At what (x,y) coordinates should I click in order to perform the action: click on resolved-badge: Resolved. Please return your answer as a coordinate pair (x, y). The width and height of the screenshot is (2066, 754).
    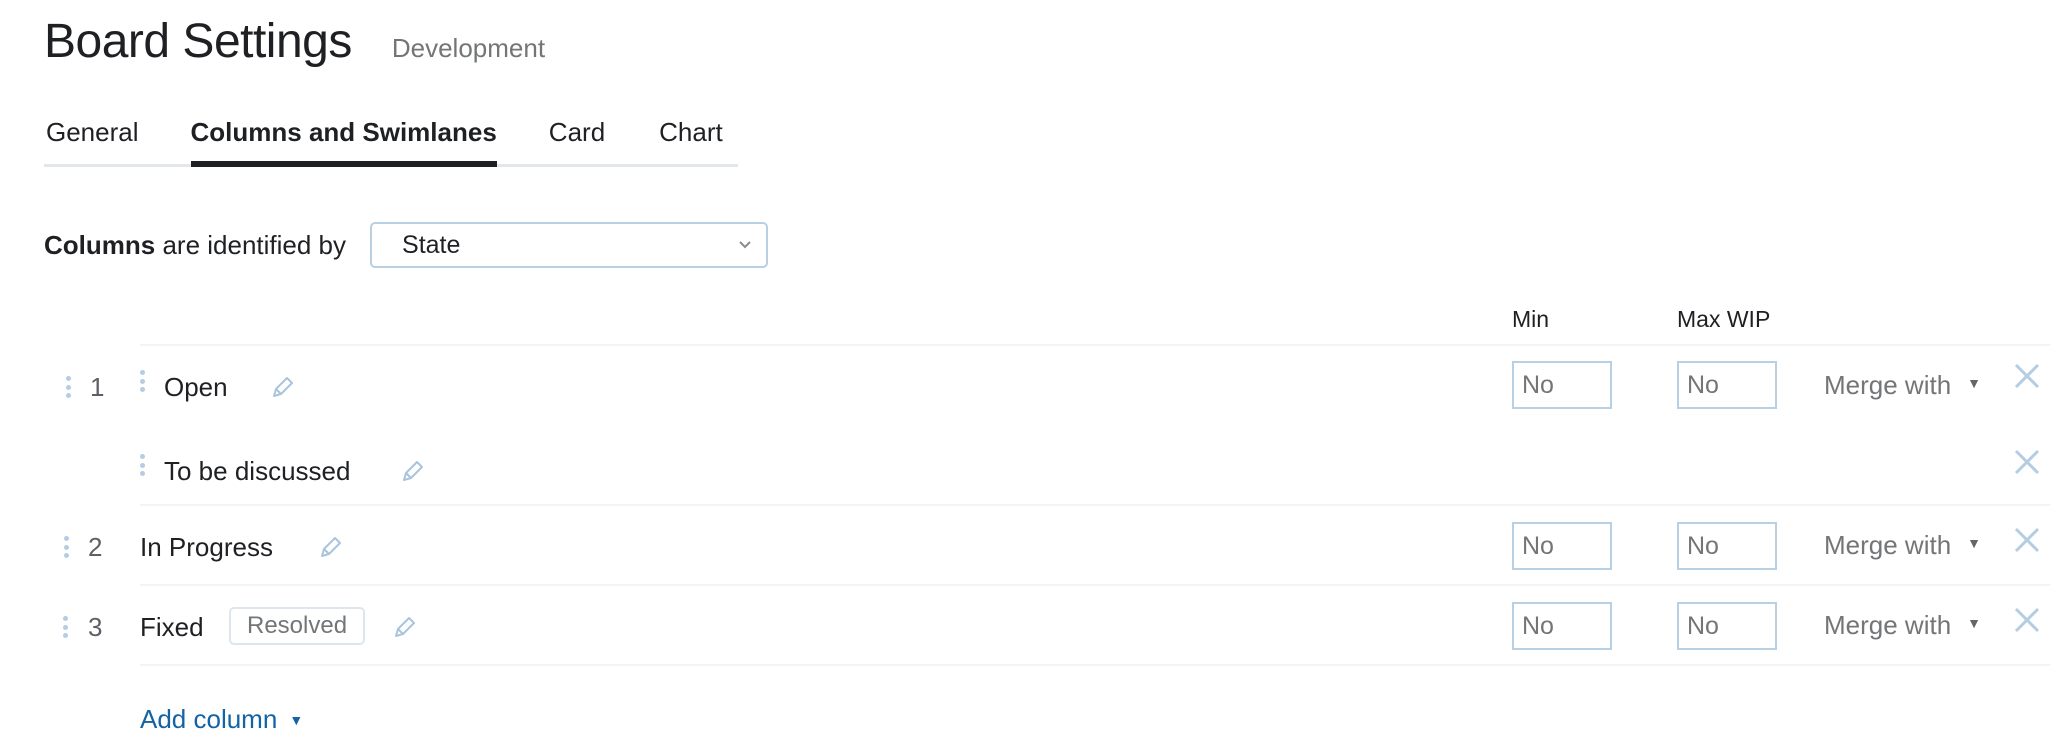
    Looking at the image, I should click on (297, 626).